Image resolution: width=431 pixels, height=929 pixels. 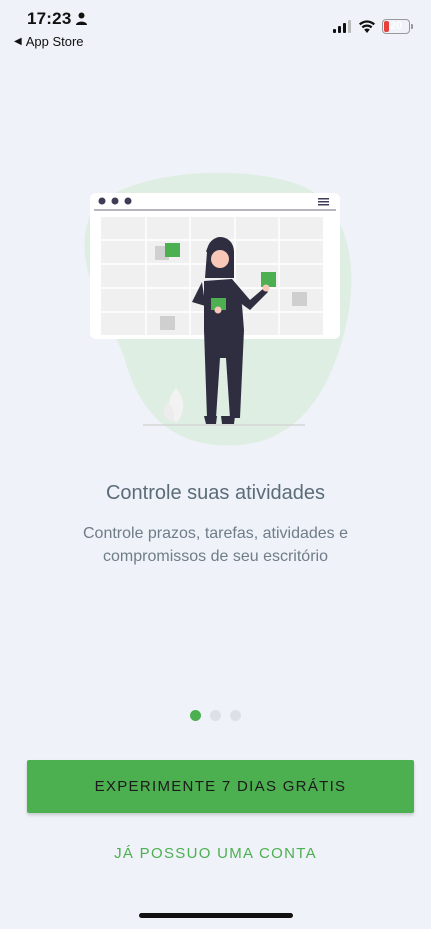 I want to click on pagination-dots, so click(x=215, y=715).